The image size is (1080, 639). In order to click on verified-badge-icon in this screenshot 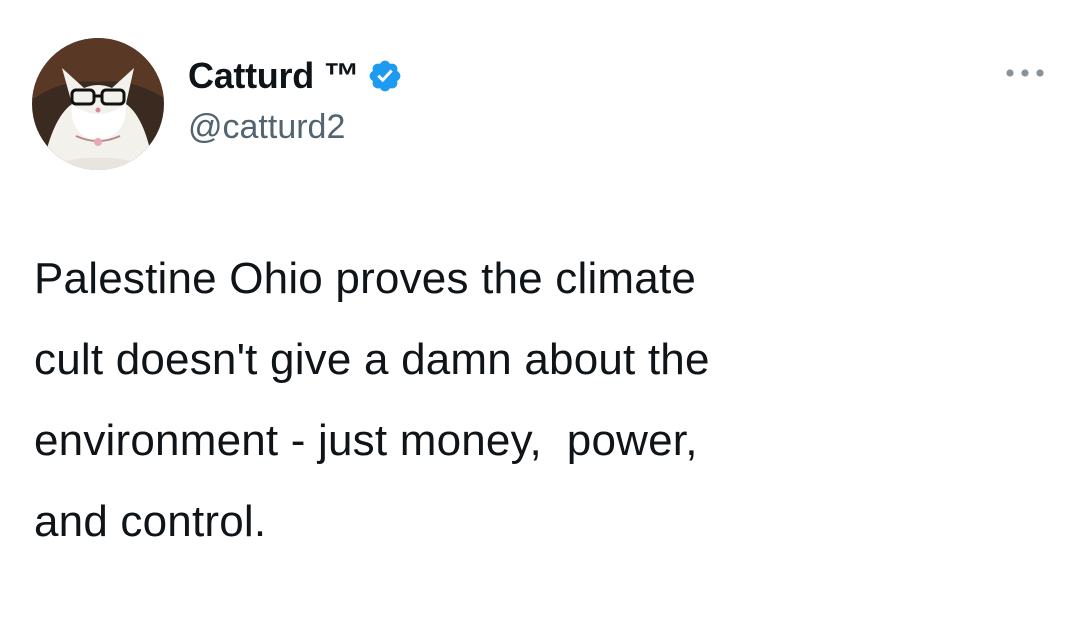, I will do `click(385, 76)`.